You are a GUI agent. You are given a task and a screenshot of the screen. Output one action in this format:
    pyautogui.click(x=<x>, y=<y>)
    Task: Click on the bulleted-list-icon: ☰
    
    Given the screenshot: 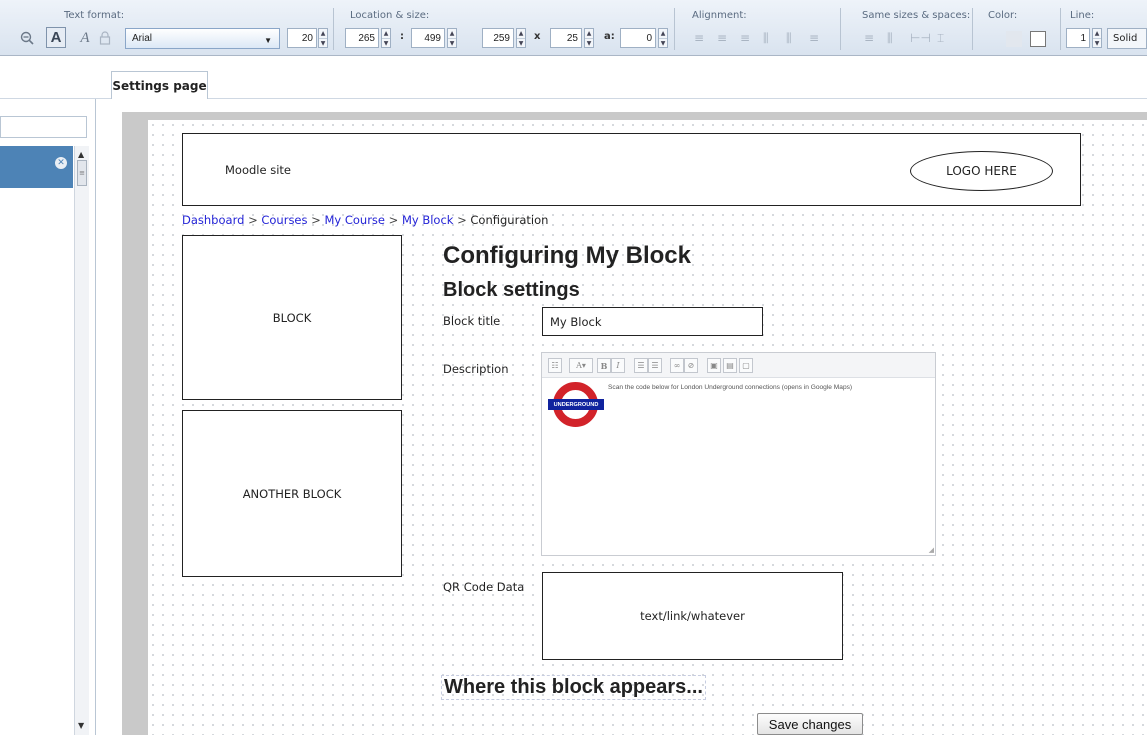 What is the action you would take?
    pyautogui.click(x=641, y=365)
    